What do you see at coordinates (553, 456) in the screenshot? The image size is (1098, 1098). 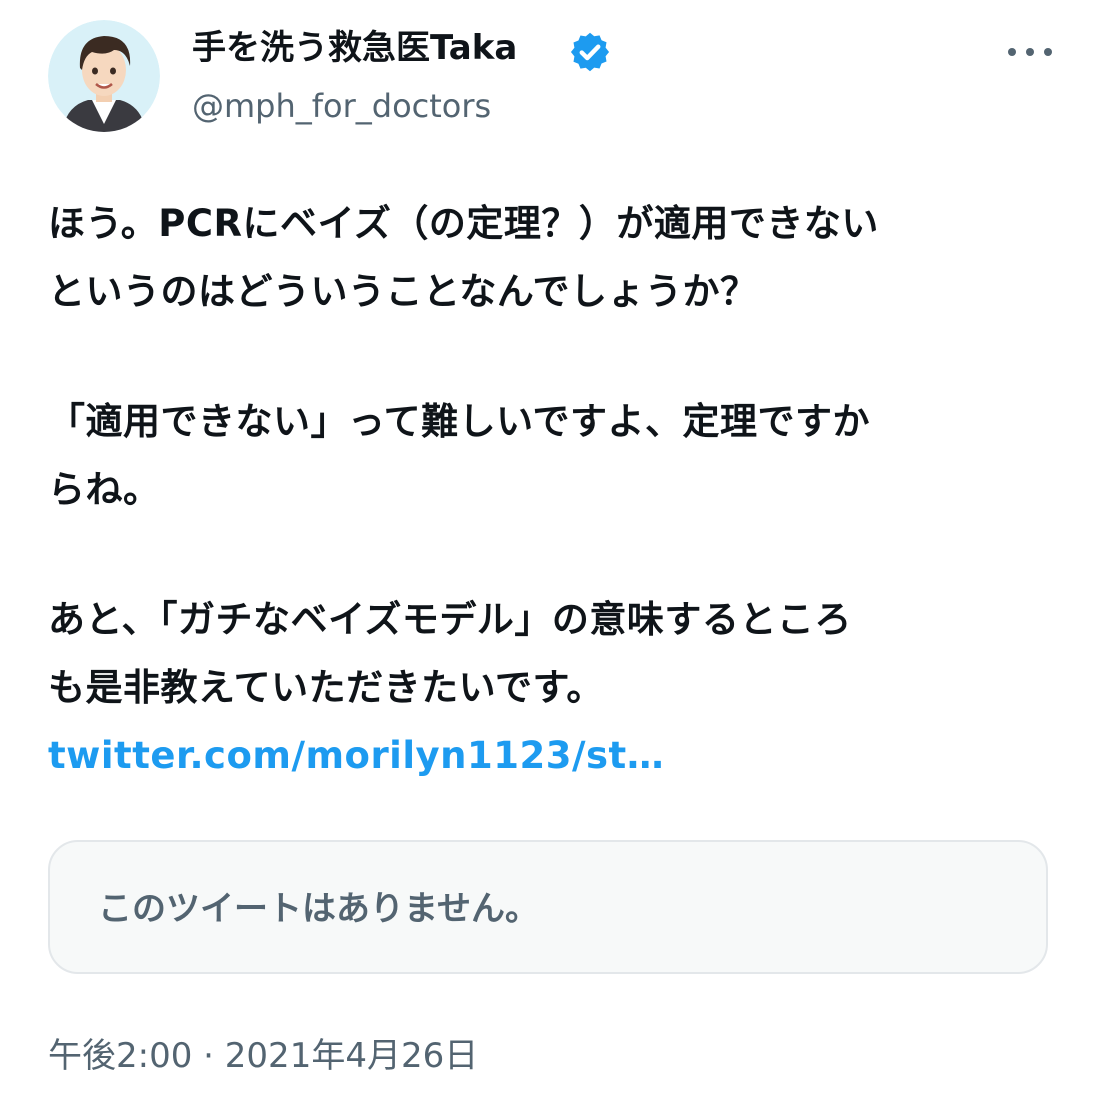 I see `tweet-paragraph: 「適用できない」って難しいですよ、定理ですか らね。` at bounding box center [553, 456].